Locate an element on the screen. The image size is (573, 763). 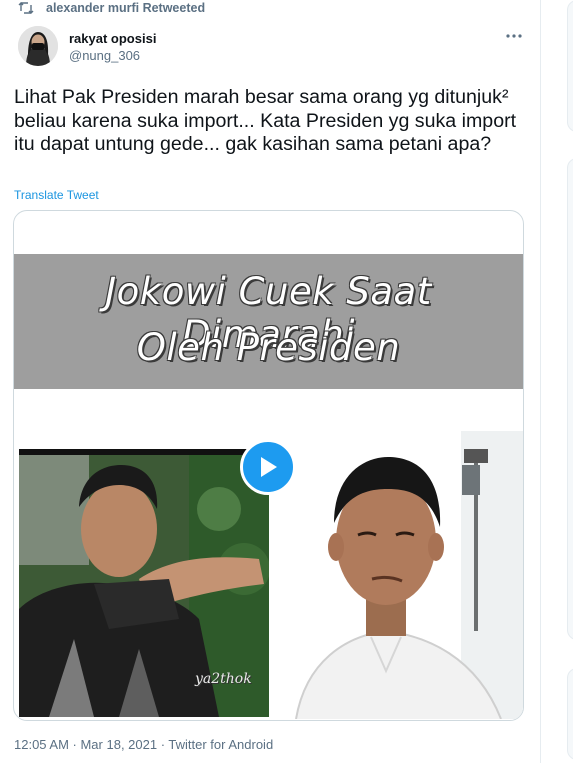
retweet-context: alexander murfi Retweeted is located at coordinates (111, 8).